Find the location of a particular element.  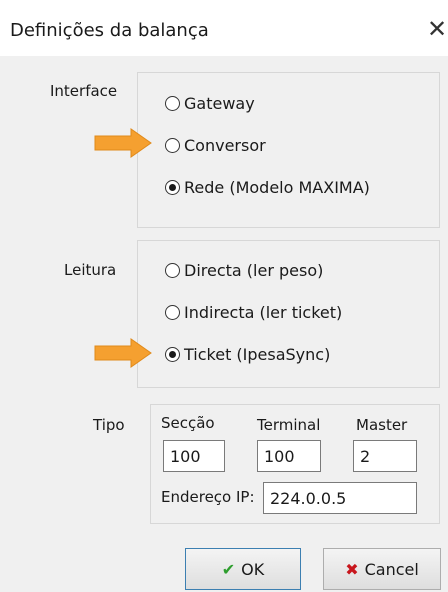

terminal-field: 100 is located at coordinates (289, 456).